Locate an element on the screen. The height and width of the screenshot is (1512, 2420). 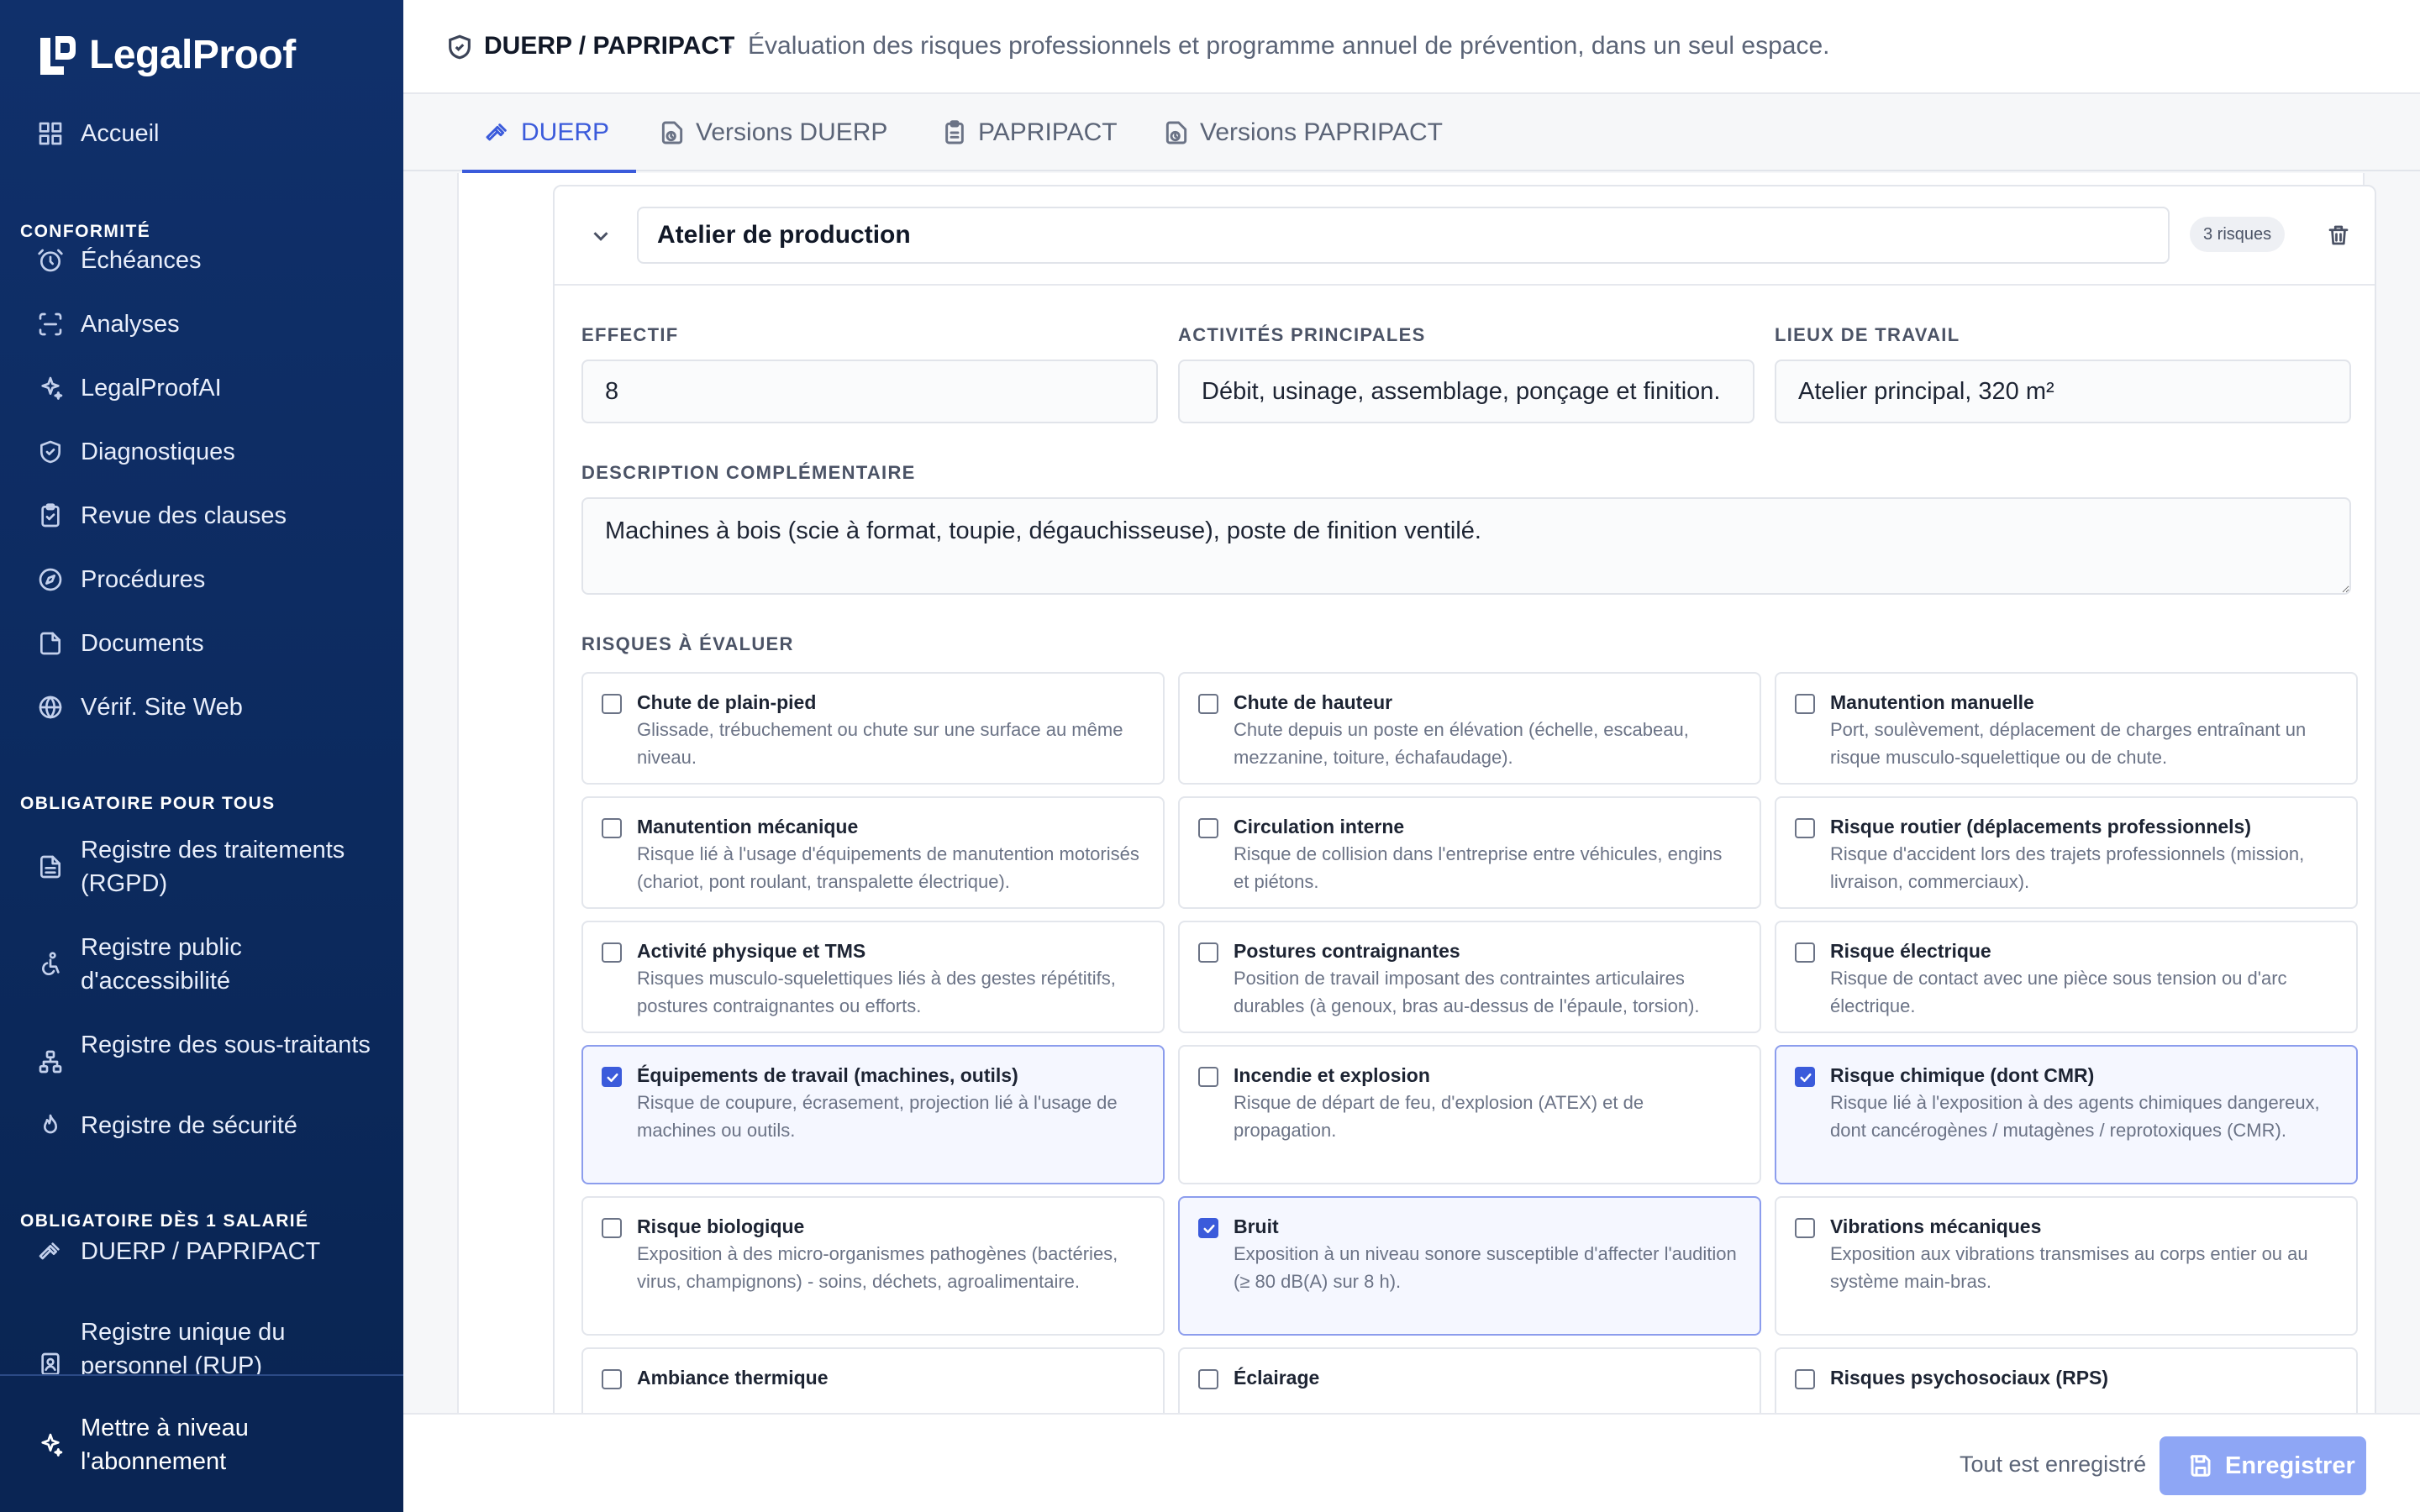
sidebar-item-label: Diagnostiques is located at coordinates (158, 451).